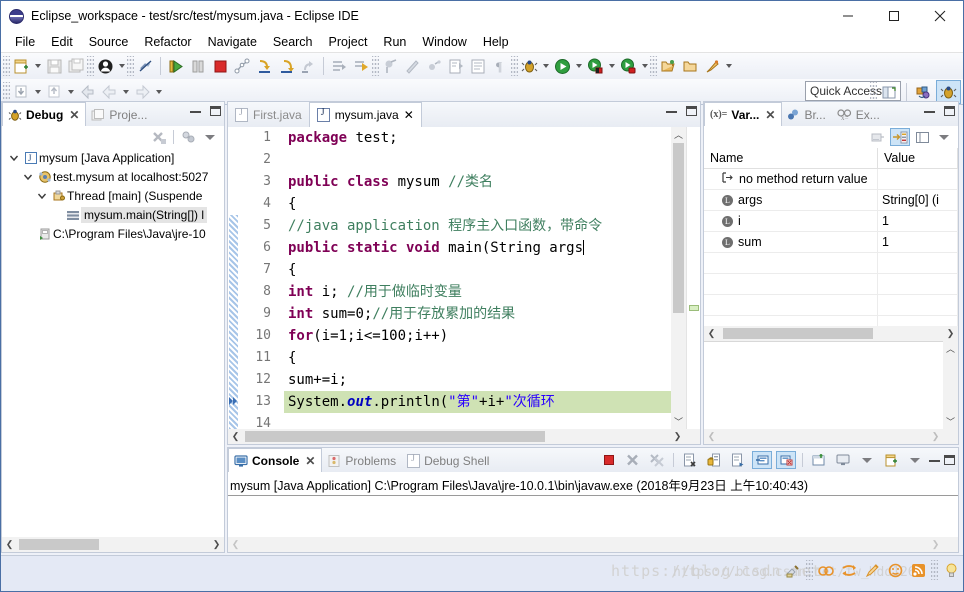 The image size is (964, 592). I want to click on menu-edit: Edit, so click(62, 42).